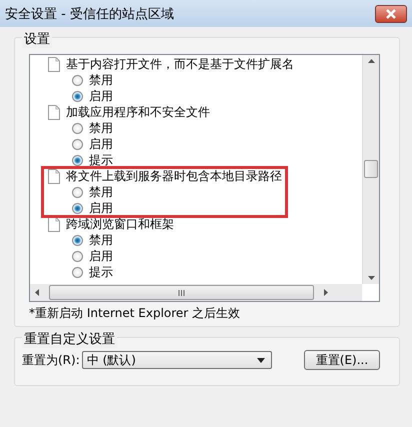 Image resolution: width=412 pixels, height=427 pixels. What do you see at coordinates (37, 39) in the screenshot?
I see `group-label: 设置` at bounding box center [37, 39].